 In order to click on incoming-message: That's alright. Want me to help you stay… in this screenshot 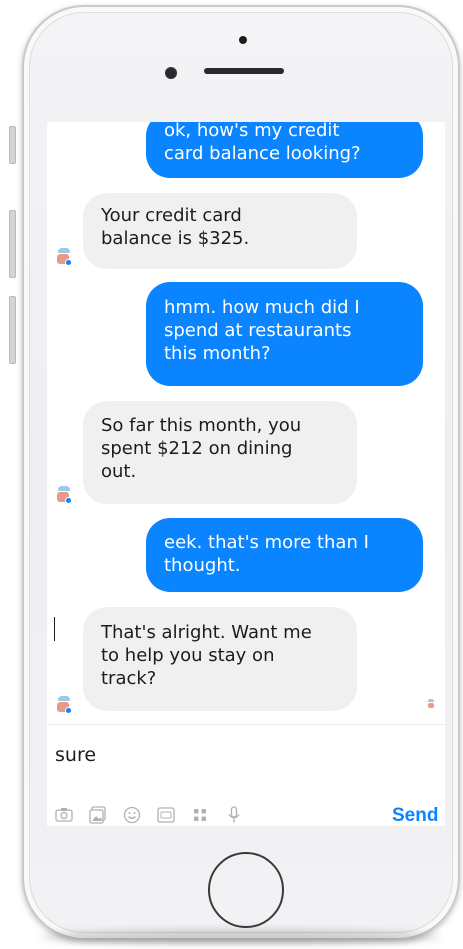, I will do `click(220, 659)`.